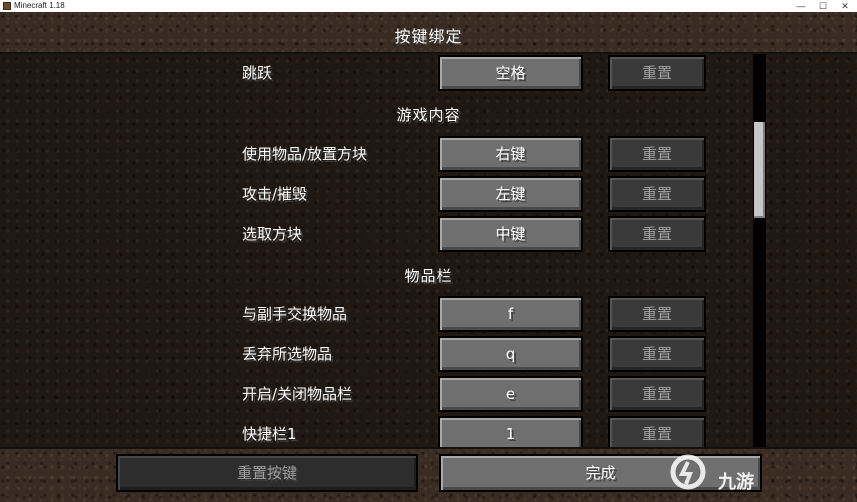 The width and height of the screenshot is (857, 502). What do you see at coordinates (801, 6) in the screenshot?
I see `minimize-button: —` at bounding box center [801, 6].